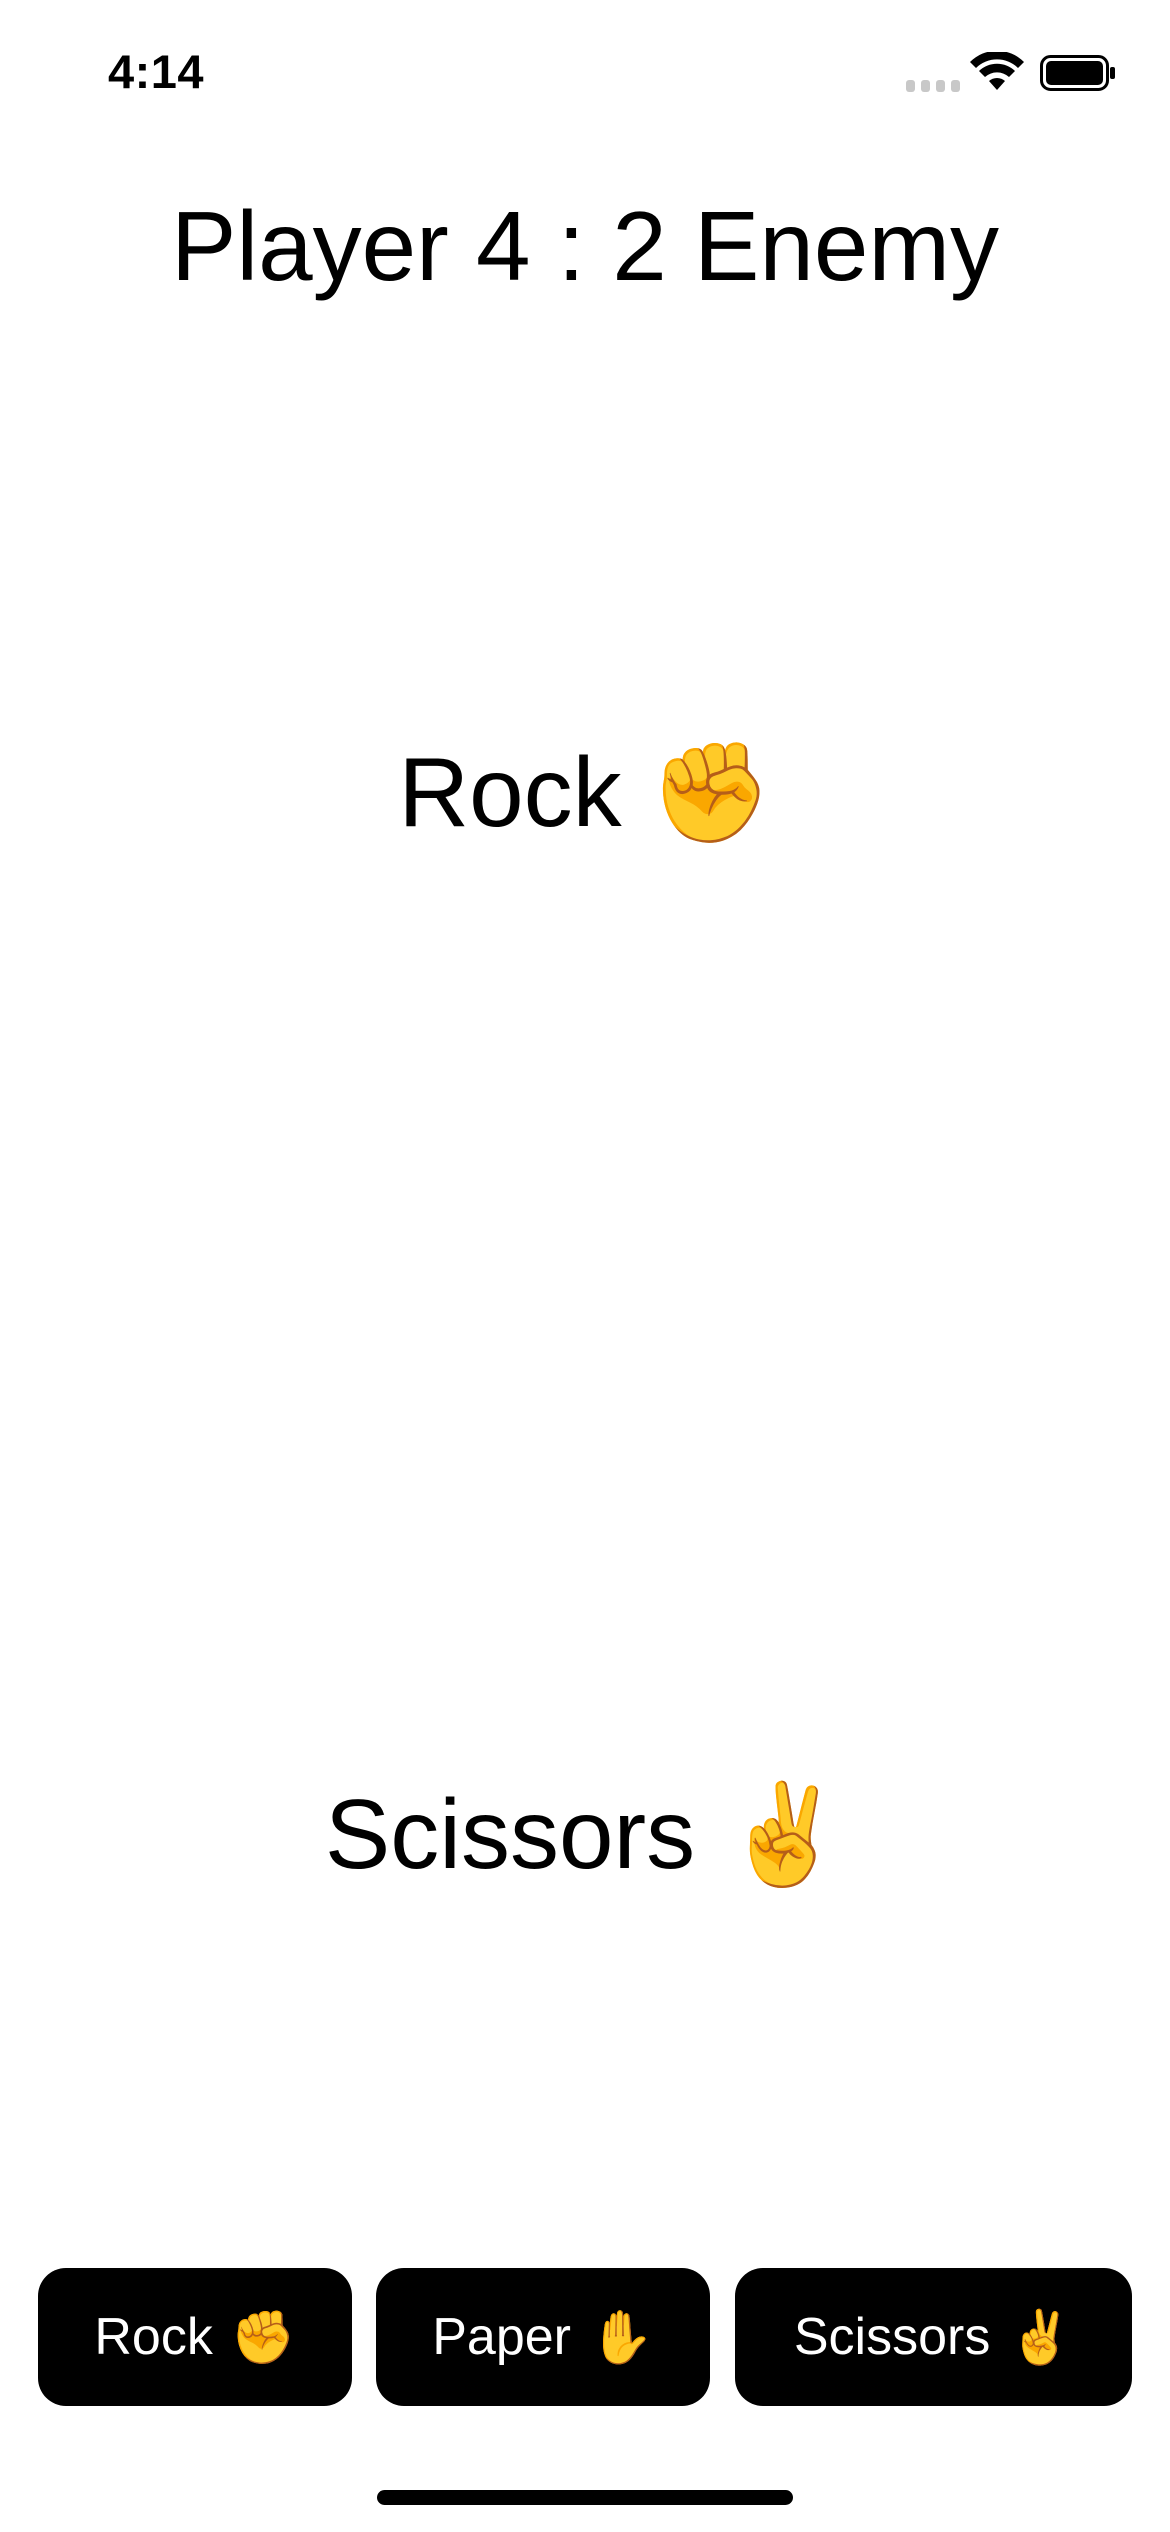  I want to click on rock-button: Rock ✊, so click(195, 2337).